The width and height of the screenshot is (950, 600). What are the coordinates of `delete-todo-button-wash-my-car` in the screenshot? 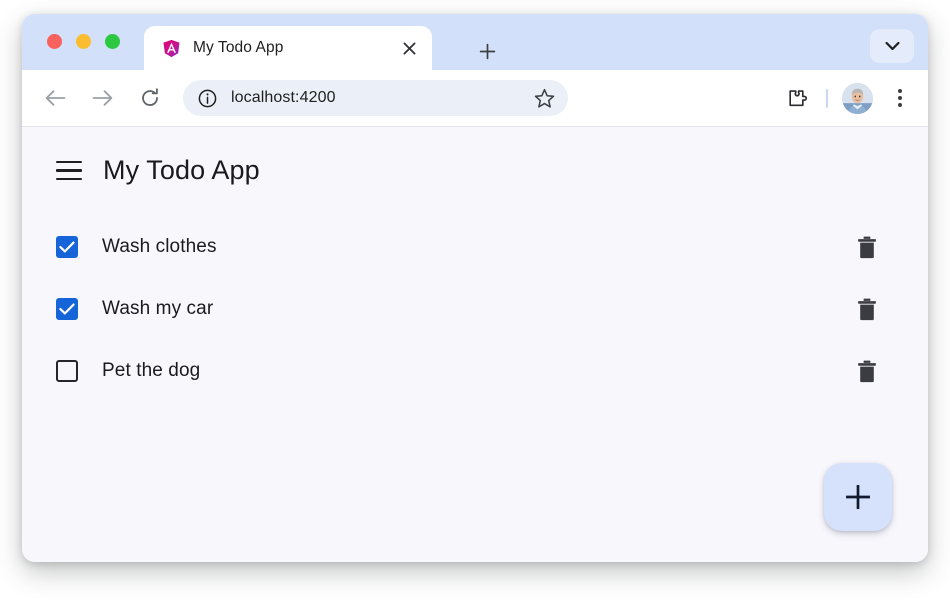 It's located at (867, 309).